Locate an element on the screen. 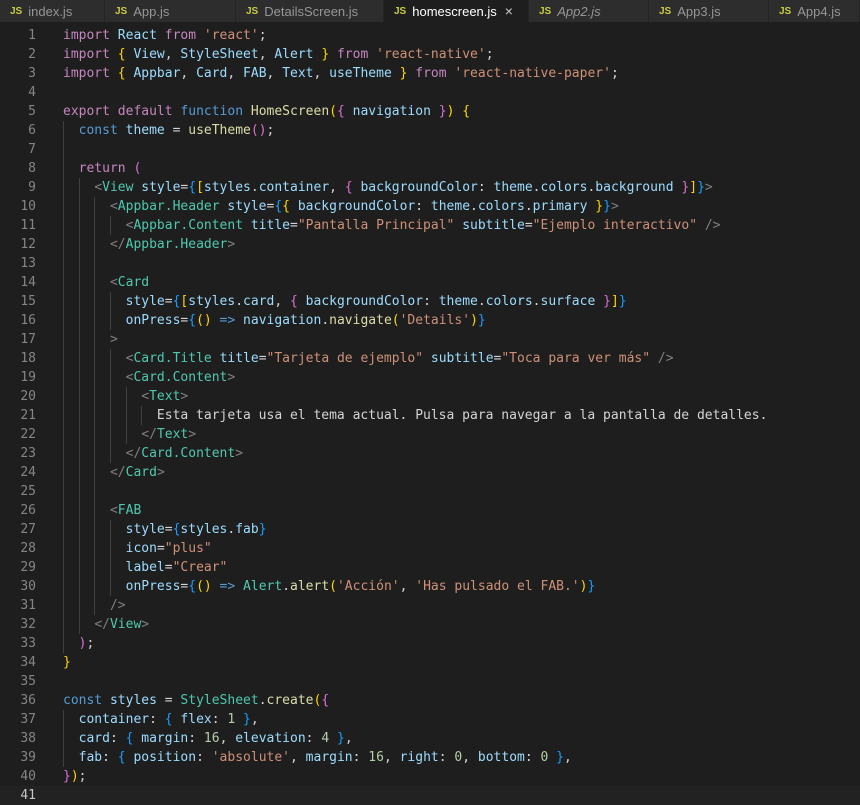 The image size is (860, 805). line-number: 20 is located at coordinates (28, 396).